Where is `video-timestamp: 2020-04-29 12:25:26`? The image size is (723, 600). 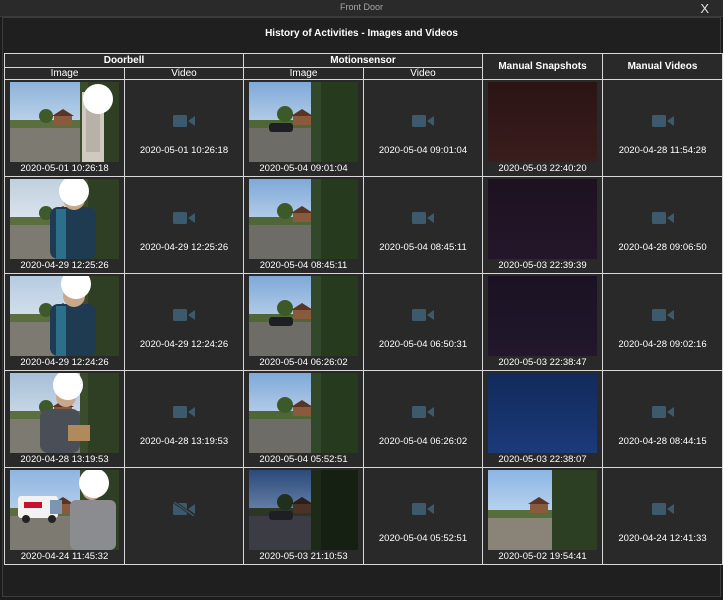 video-timestamp: 2020-04-29 12:25:26 is located at coordinates (184, 247).